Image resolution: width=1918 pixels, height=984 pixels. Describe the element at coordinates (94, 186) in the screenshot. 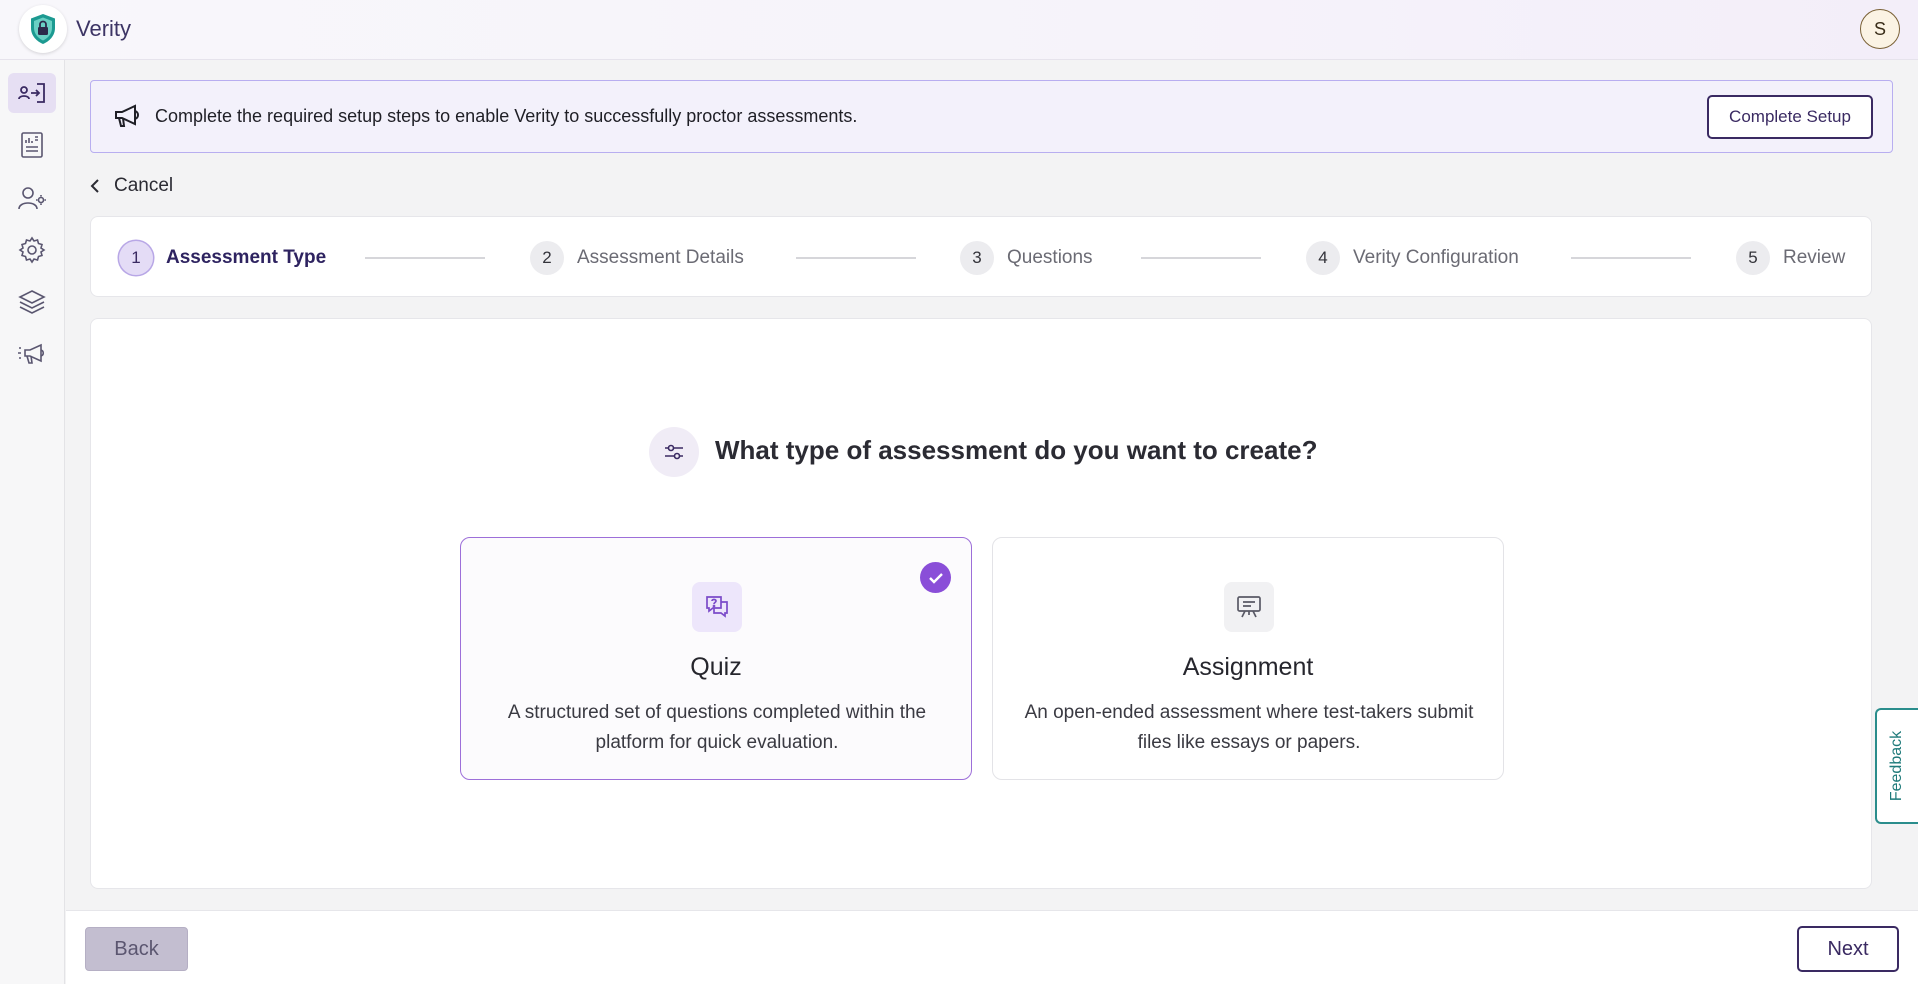

I see `chevron-left-icon` at that location.